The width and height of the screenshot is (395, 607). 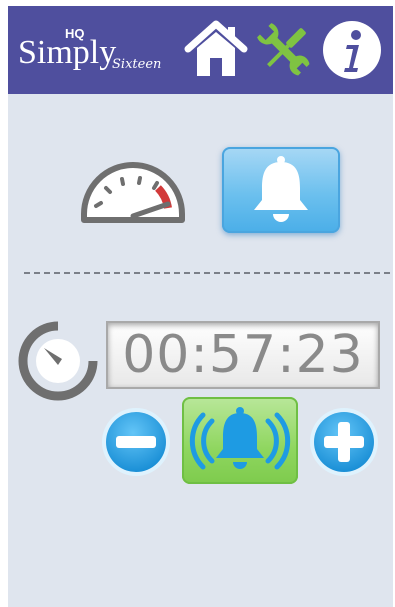 I want to click on tools-button, so click(x=284, y=50).